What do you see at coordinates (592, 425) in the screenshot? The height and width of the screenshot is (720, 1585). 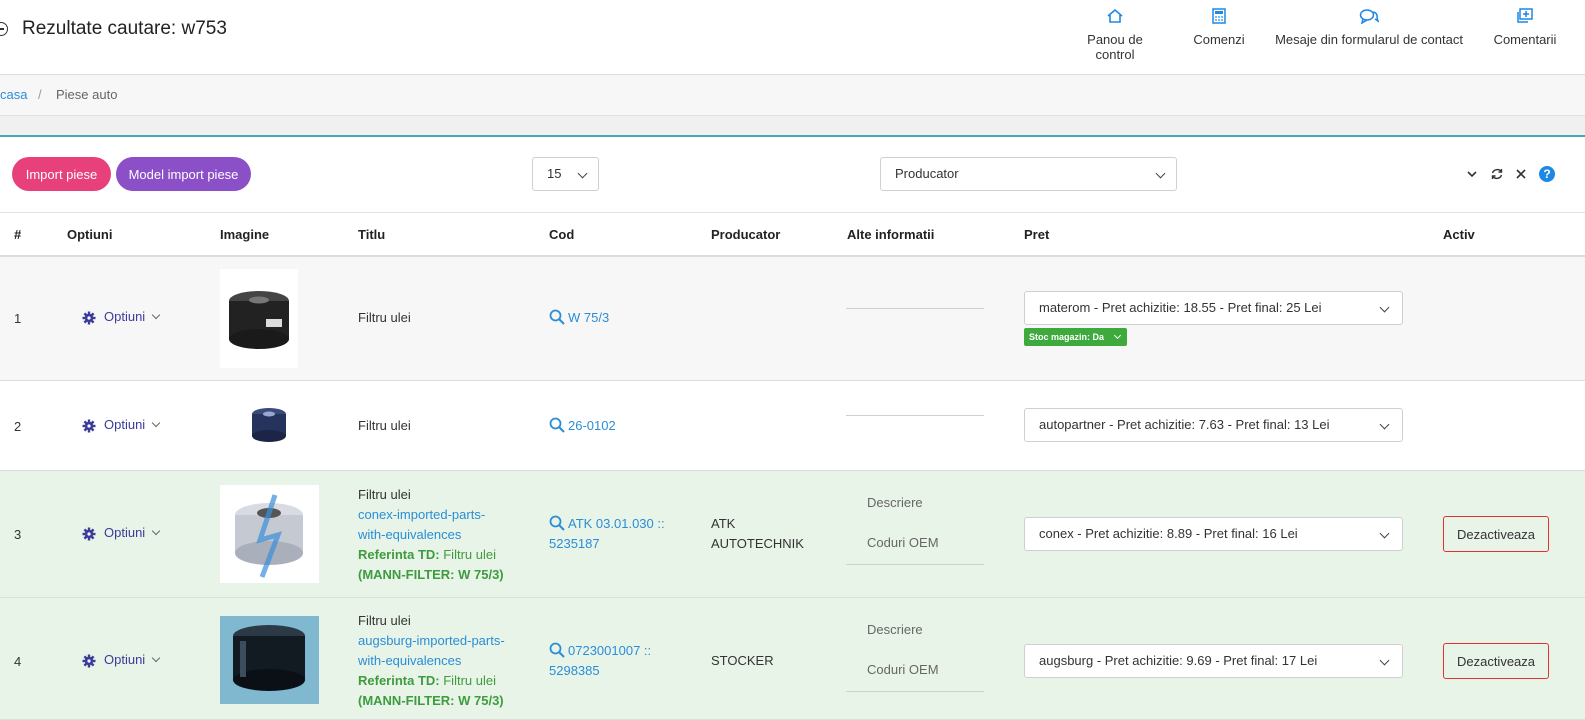 I see `product-code: 26-0102` at bounding box center [592, 425].